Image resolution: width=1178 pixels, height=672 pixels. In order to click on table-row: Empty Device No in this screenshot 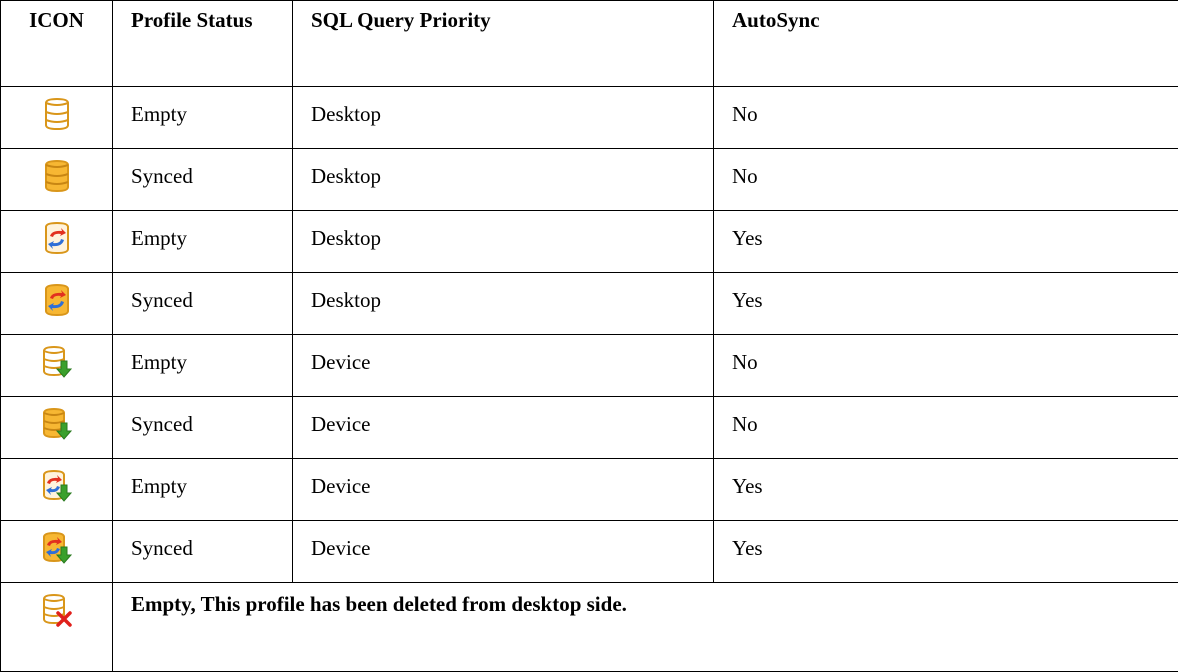, I will do `click(589, 366)`.